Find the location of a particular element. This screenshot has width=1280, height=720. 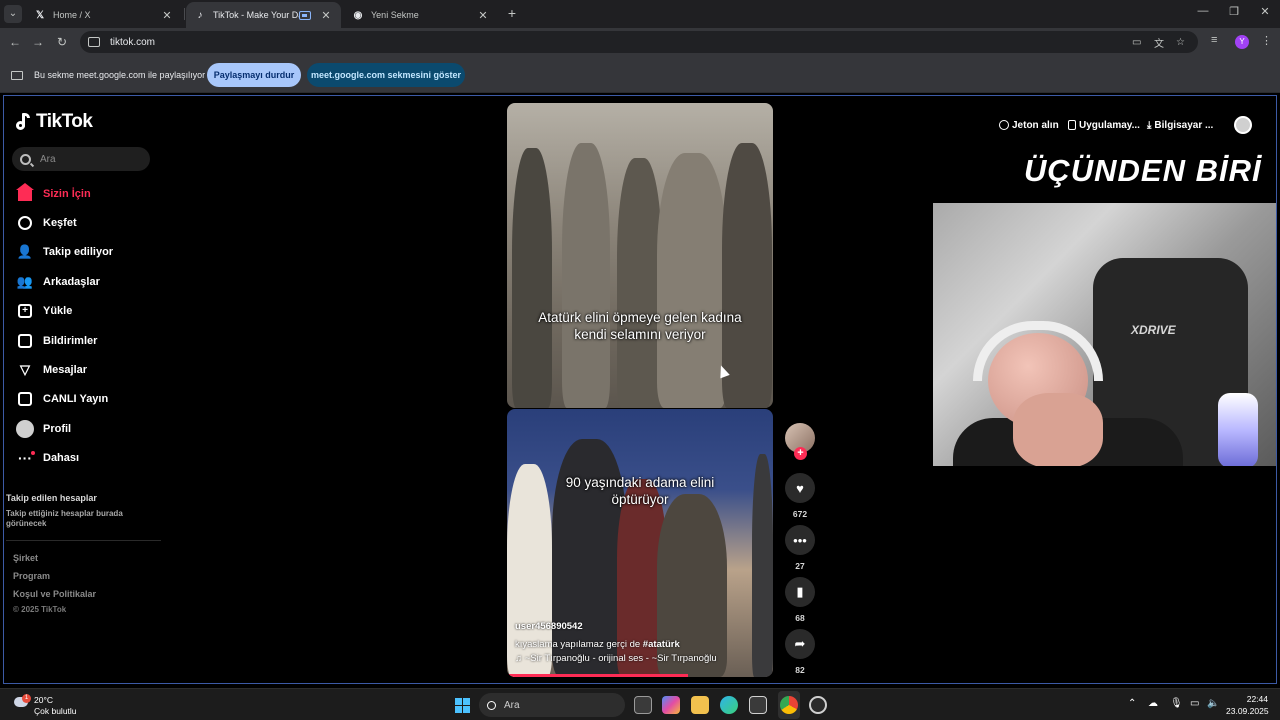

edge-browser-icon is located at coordinates (729, 705).